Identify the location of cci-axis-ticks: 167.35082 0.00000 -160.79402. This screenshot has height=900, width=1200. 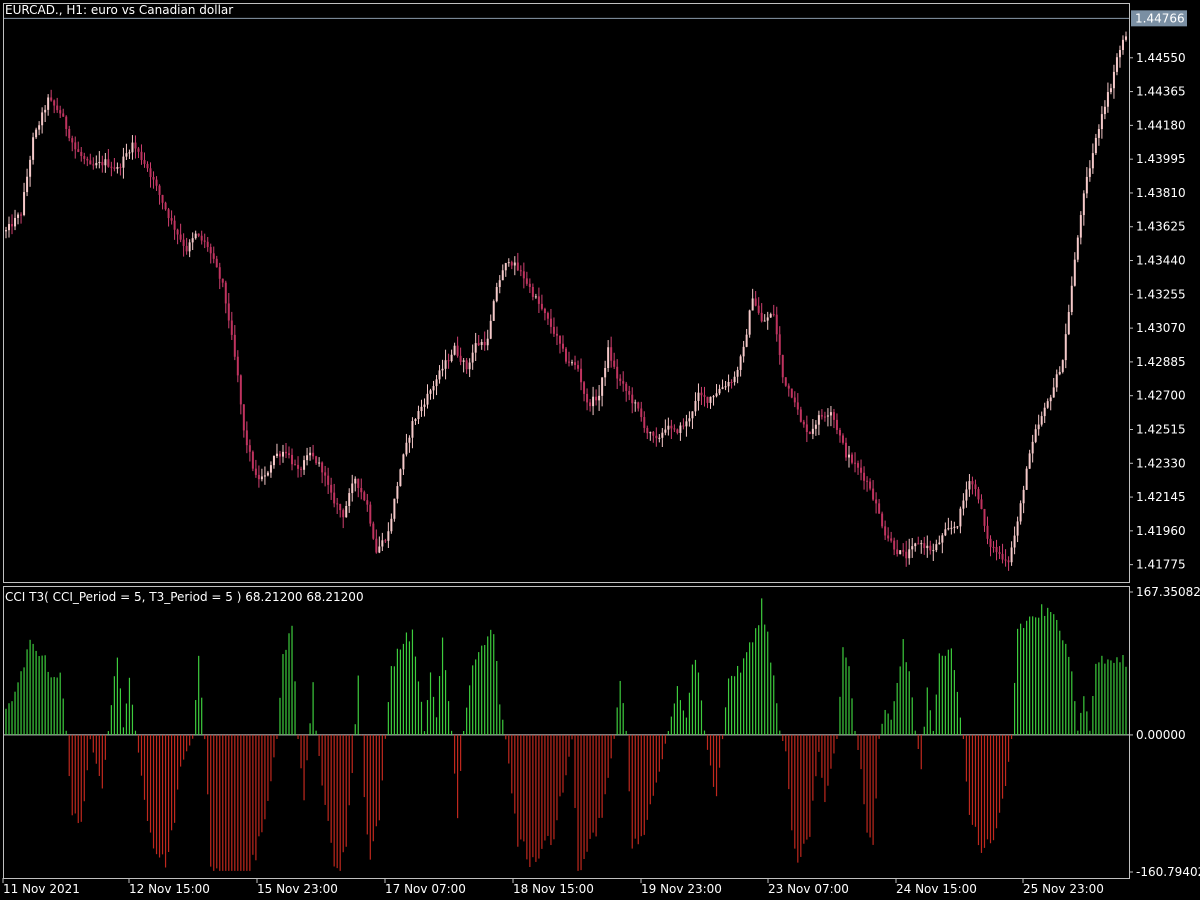
(1164, 732).